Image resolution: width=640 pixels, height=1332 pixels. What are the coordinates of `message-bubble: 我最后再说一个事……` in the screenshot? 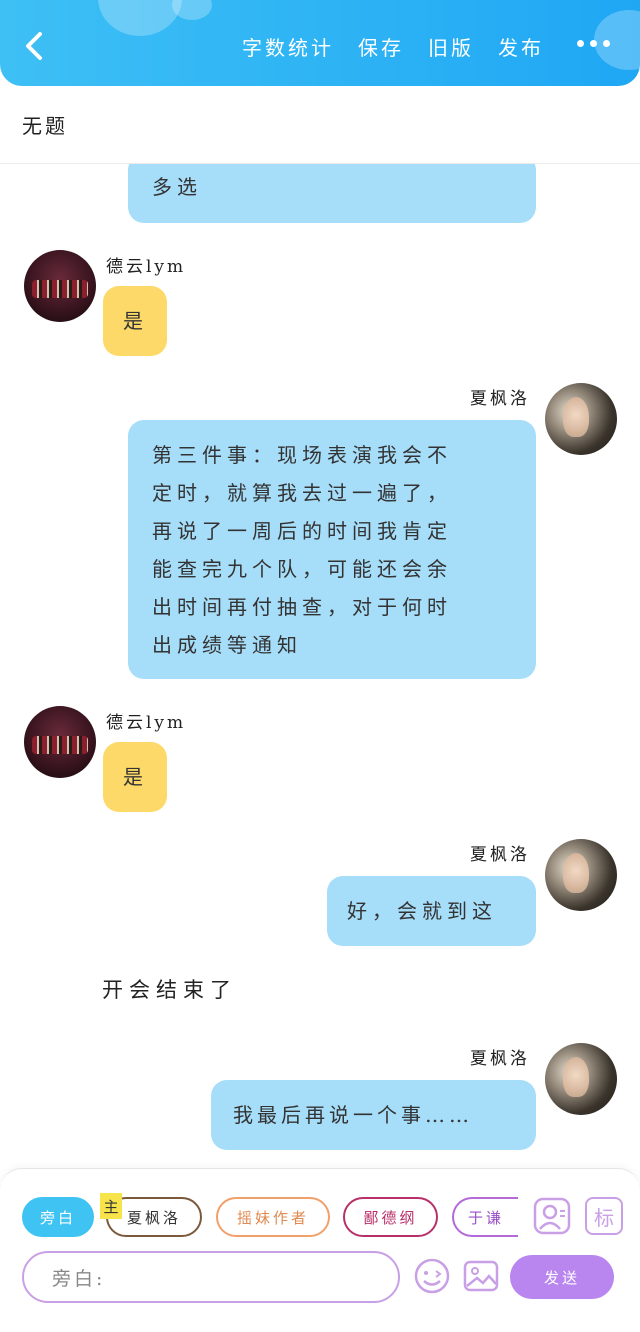 It's located at (373, 1115).